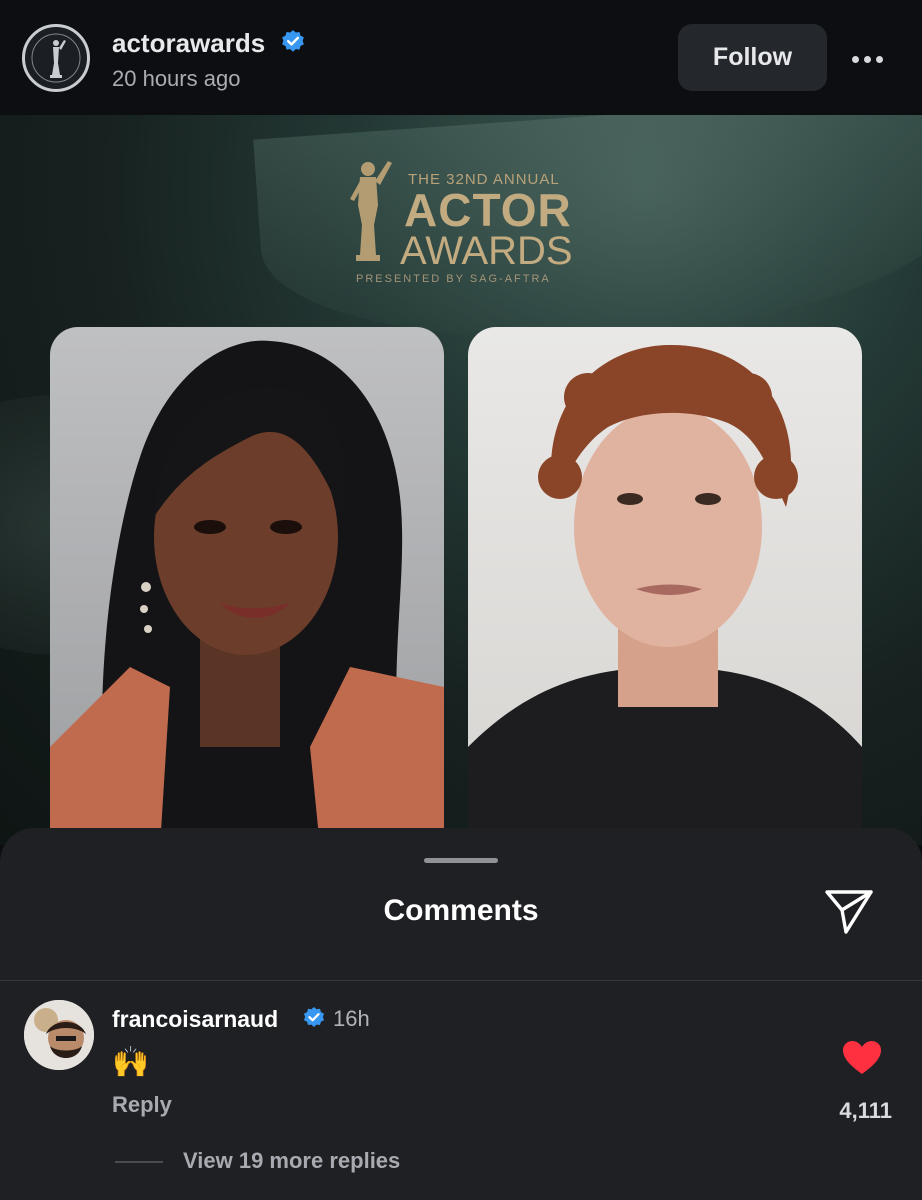 The width and height of the screenshot is (922, 1200). I want to click on username-text: actorawards, so click(188, 43).